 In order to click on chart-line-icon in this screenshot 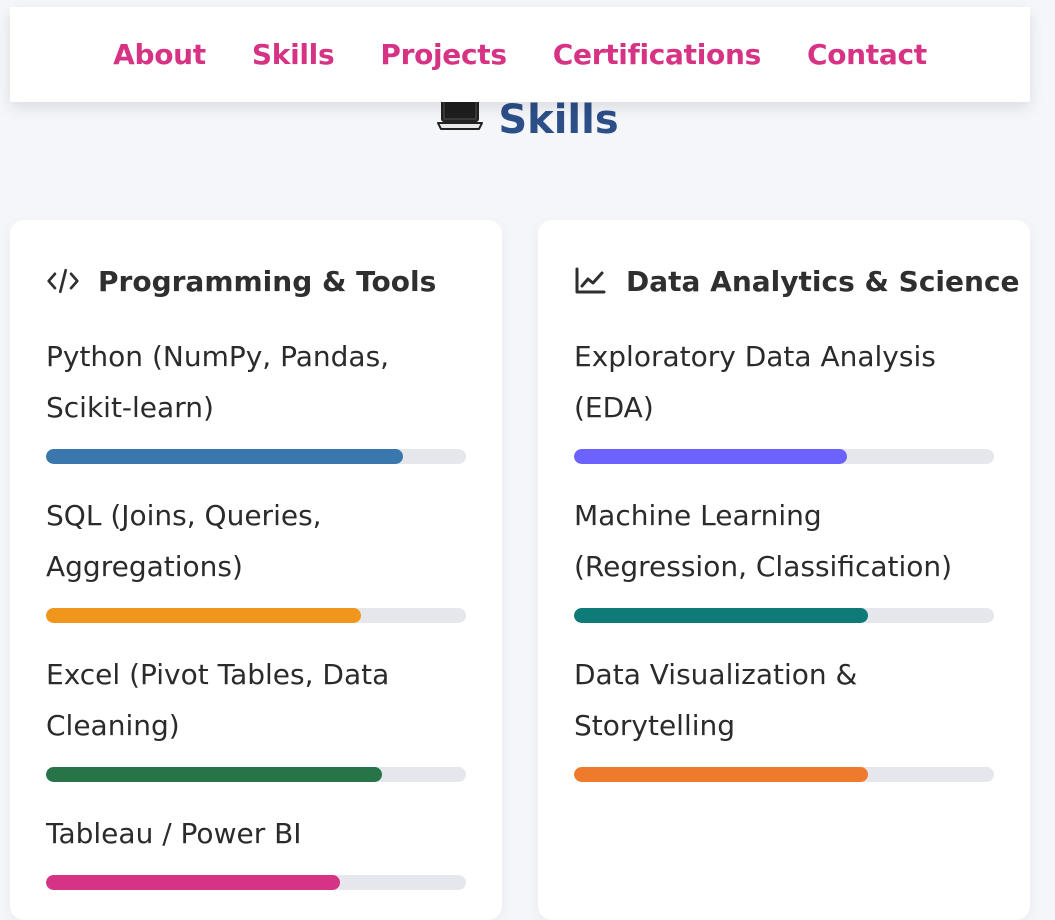, I will do `click(591, 281)`.